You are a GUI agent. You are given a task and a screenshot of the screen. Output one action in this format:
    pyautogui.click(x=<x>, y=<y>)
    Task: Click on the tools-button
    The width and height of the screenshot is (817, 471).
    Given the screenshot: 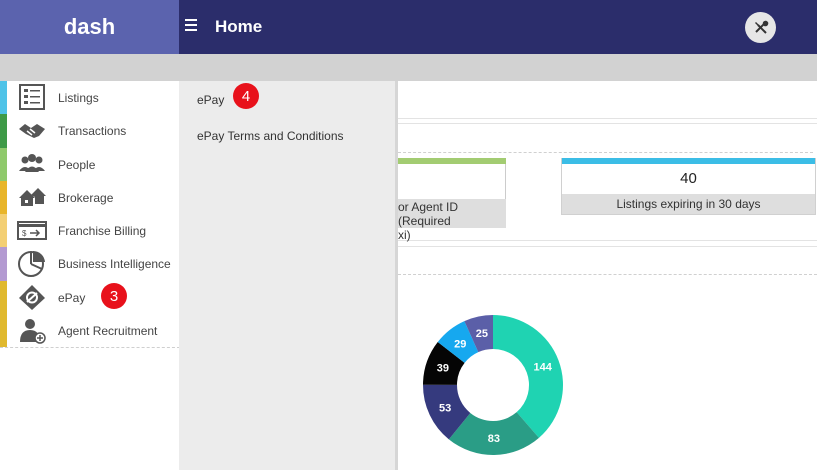 What is the action you would take?
    pyautogui.click(x=760, y=27)
    